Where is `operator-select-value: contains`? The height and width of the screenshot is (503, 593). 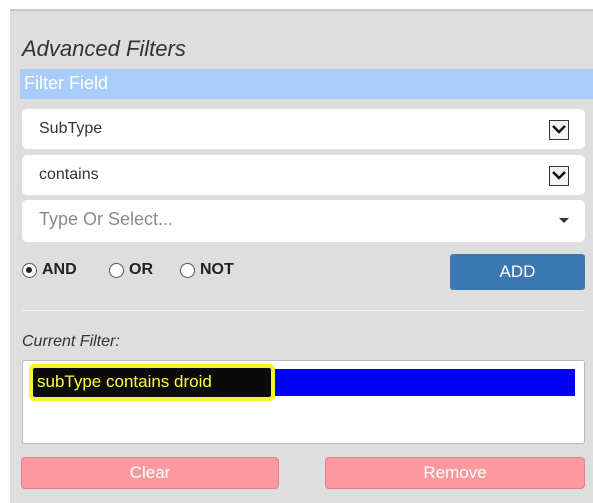
operator-select-value: contains is located at coordinates (69, 174).